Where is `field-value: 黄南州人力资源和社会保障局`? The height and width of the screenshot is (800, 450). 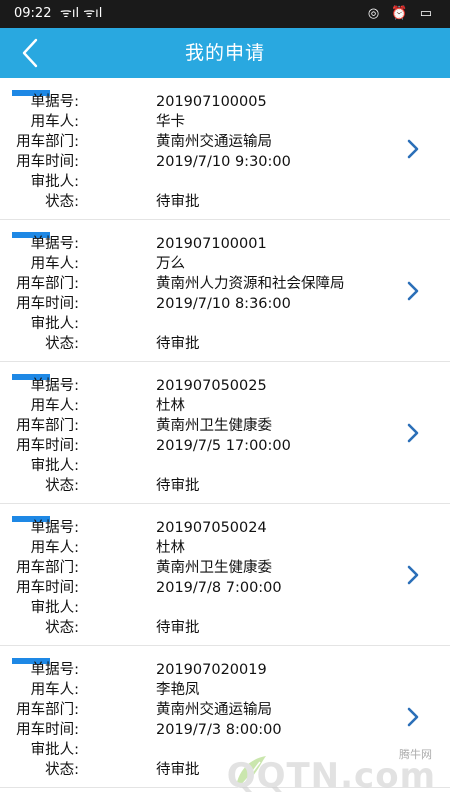
field-value: 黄南州人力资源和社会保障局 is located at coordinates (250, 284).